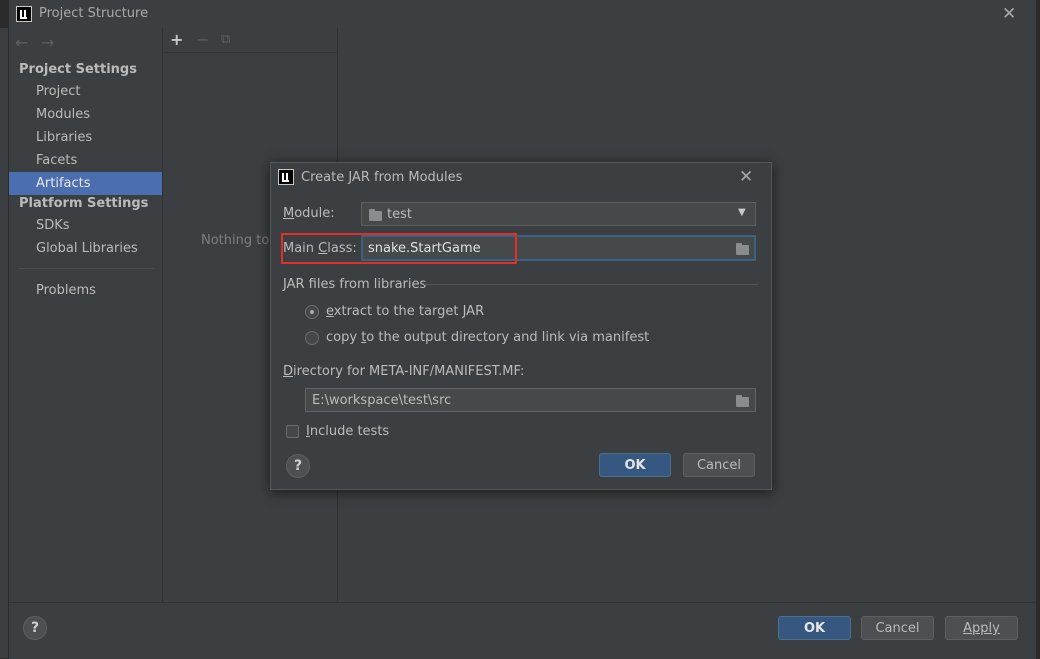  What do you see at coordinates (250, 40) in the screenshot?
I see `artifacts-toolbar: + − ⧉` at bounding box center [250, 40].